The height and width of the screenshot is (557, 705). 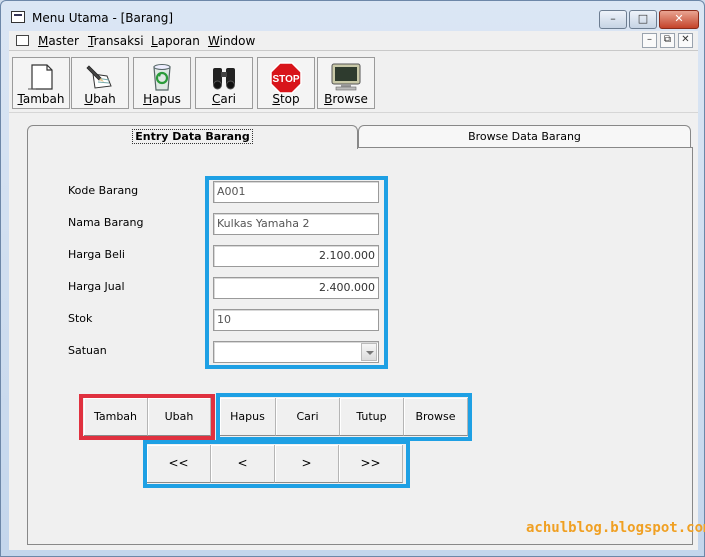 What do you see at coordinates (248, 417) in the screenshot?
I see `hapus-button: Hapus` at bounding box center [248, 417].